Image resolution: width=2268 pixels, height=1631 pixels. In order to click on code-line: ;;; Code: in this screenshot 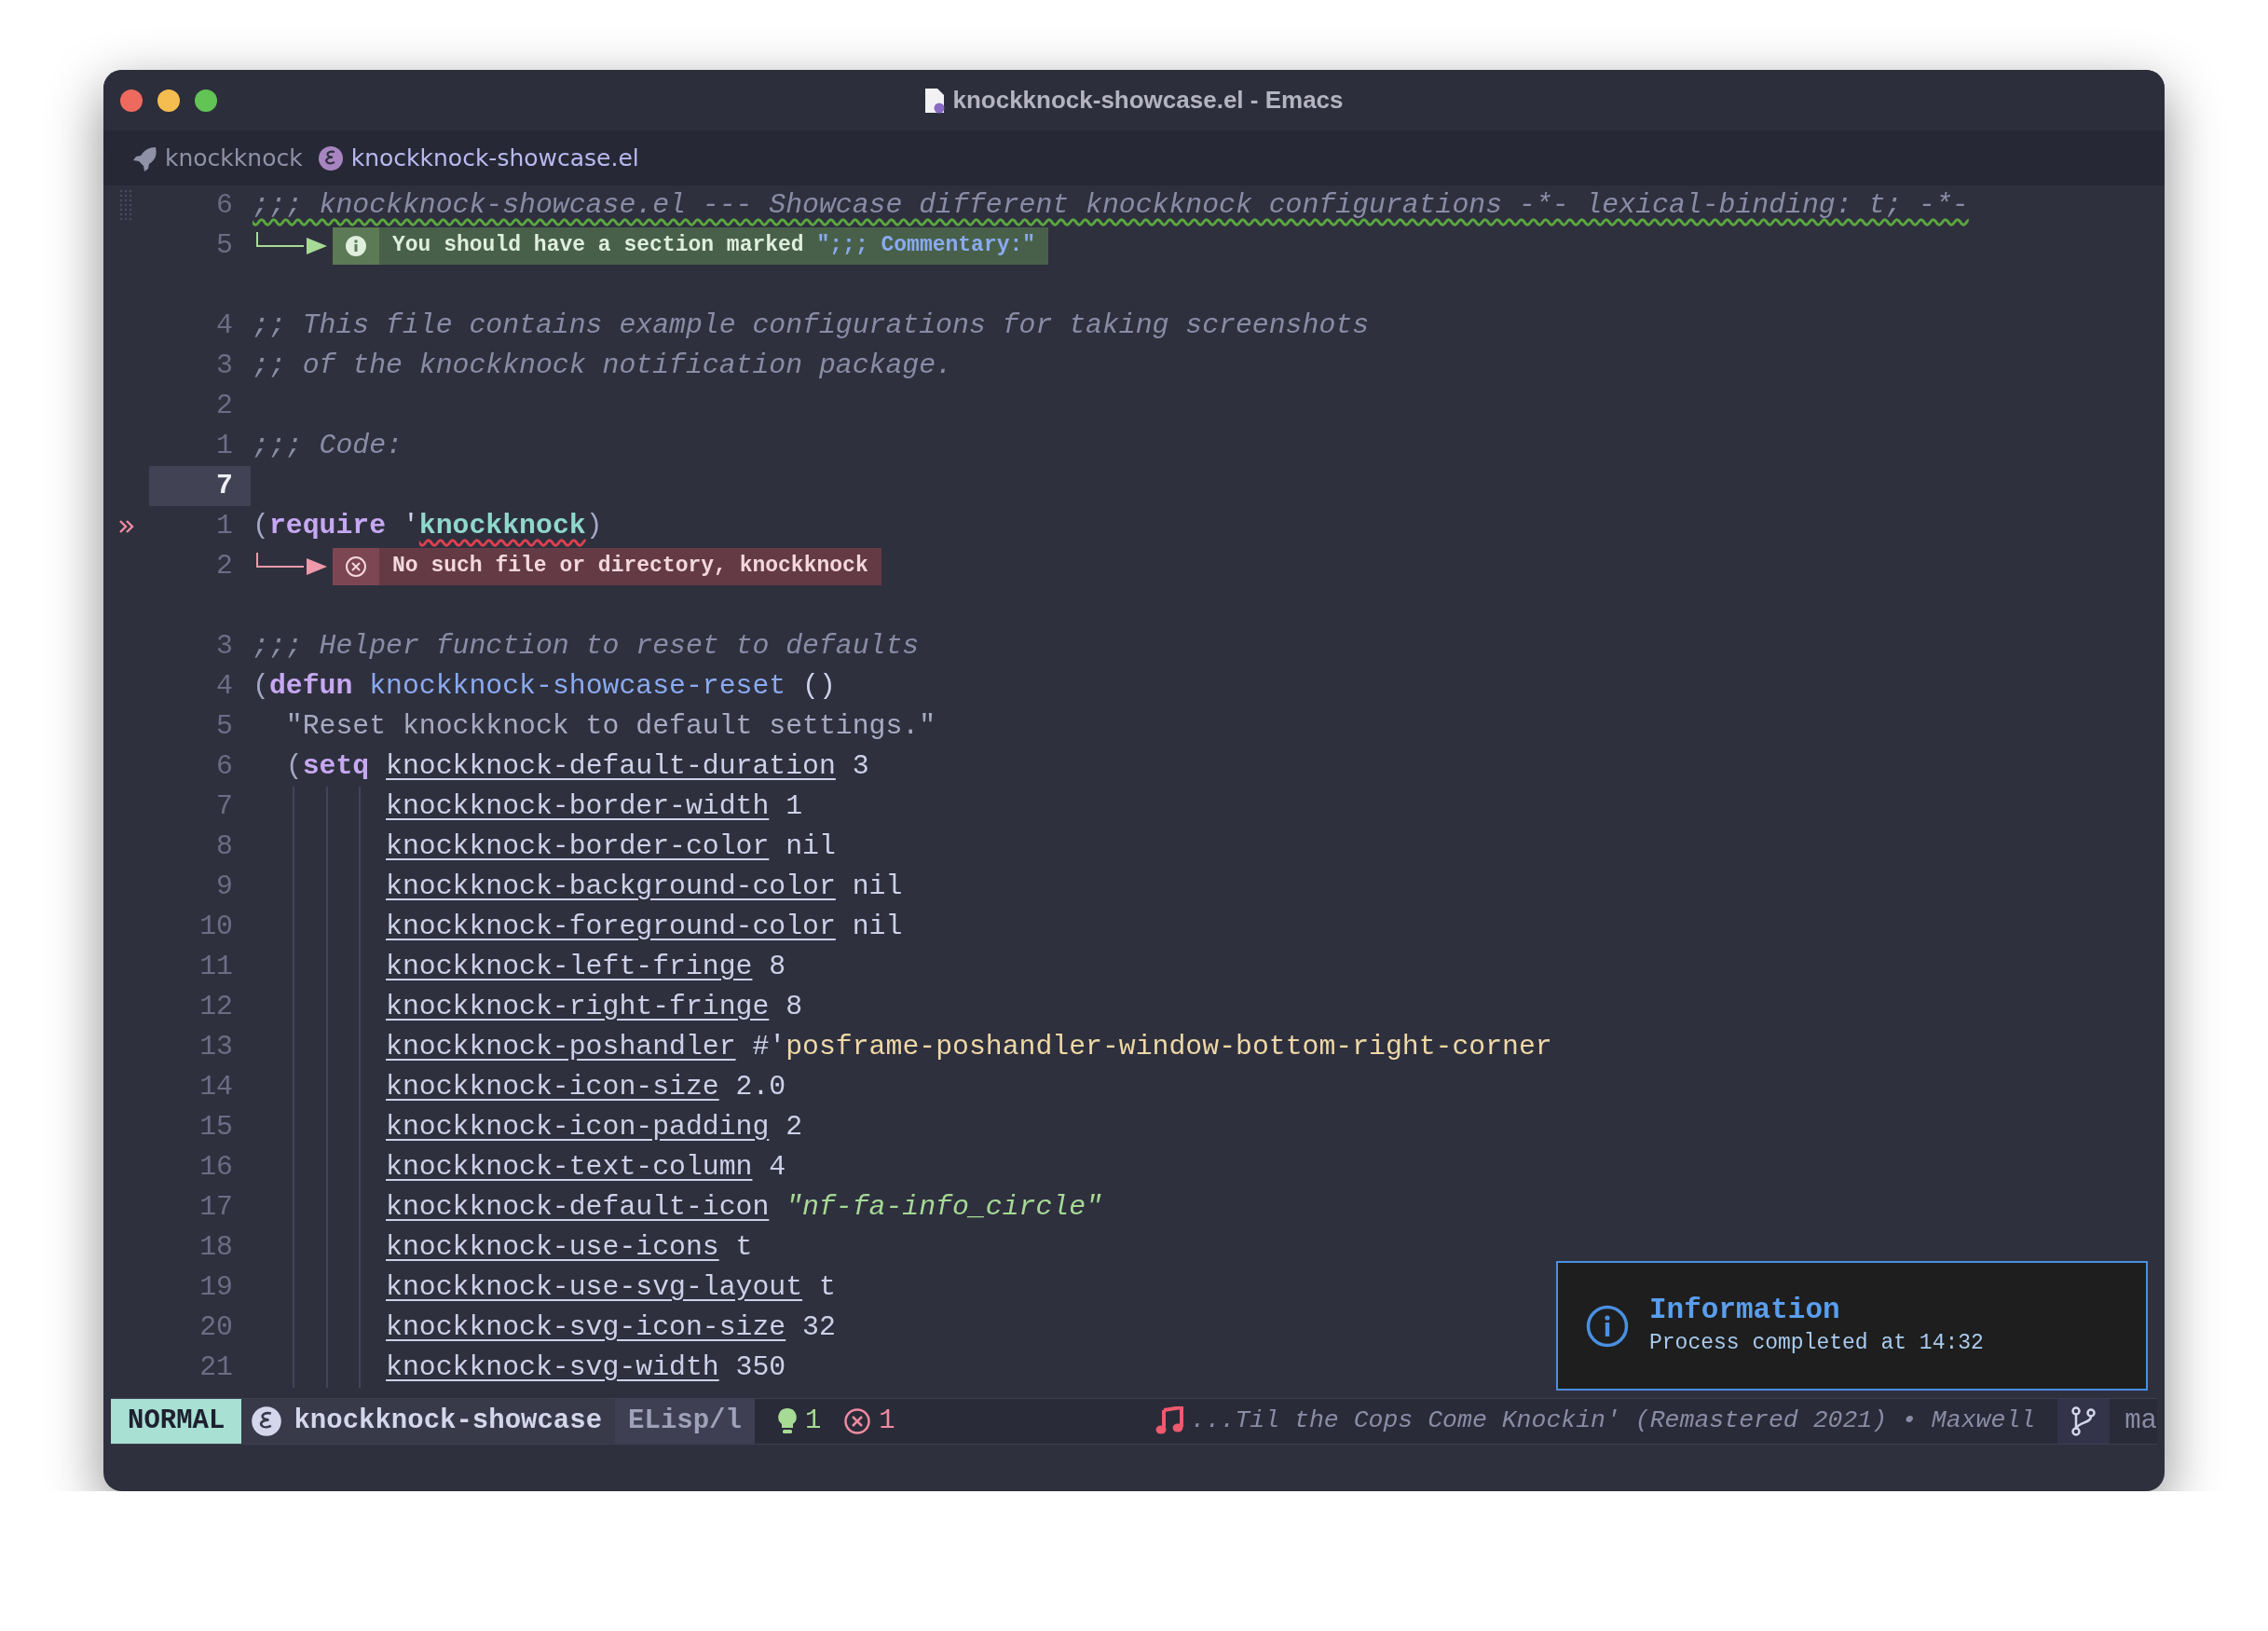, I will do `click(327, 446)`.